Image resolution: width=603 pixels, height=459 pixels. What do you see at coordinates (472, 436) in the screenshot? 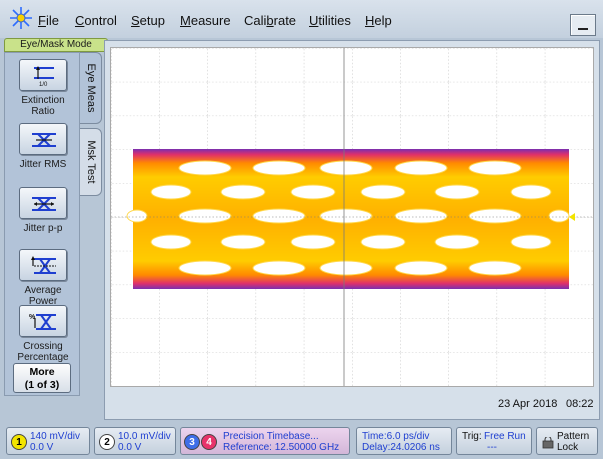
I see `trigger-label: Trig:` at bounding box center [472, 436].